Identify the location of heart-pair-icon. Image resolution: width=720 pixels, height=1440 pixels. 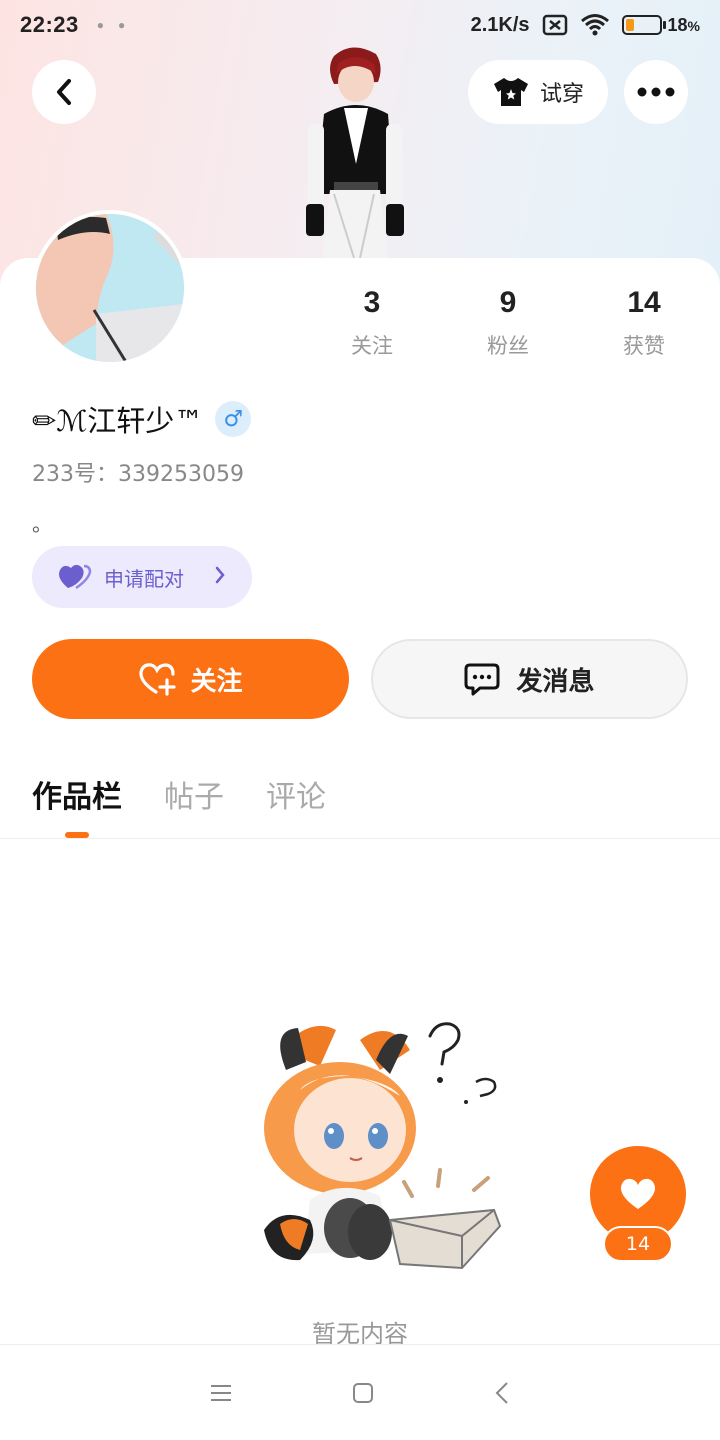
(75, 577).